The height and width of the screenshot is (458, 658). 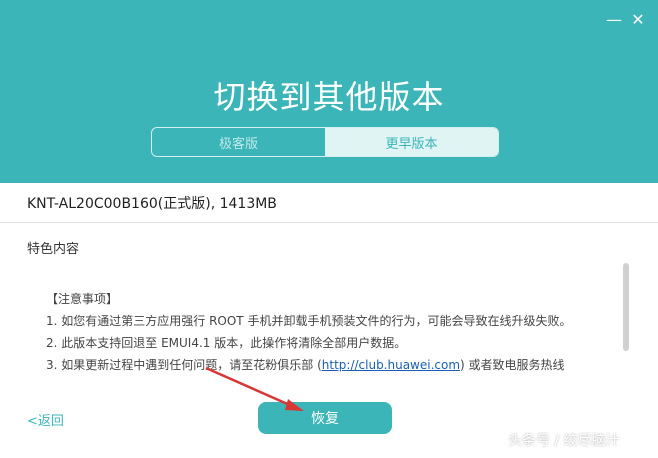 What do you see at coordinates (254, 388) in the screenshot?
I see `annotation-arrow-icon` at bounding box center [254, 388].